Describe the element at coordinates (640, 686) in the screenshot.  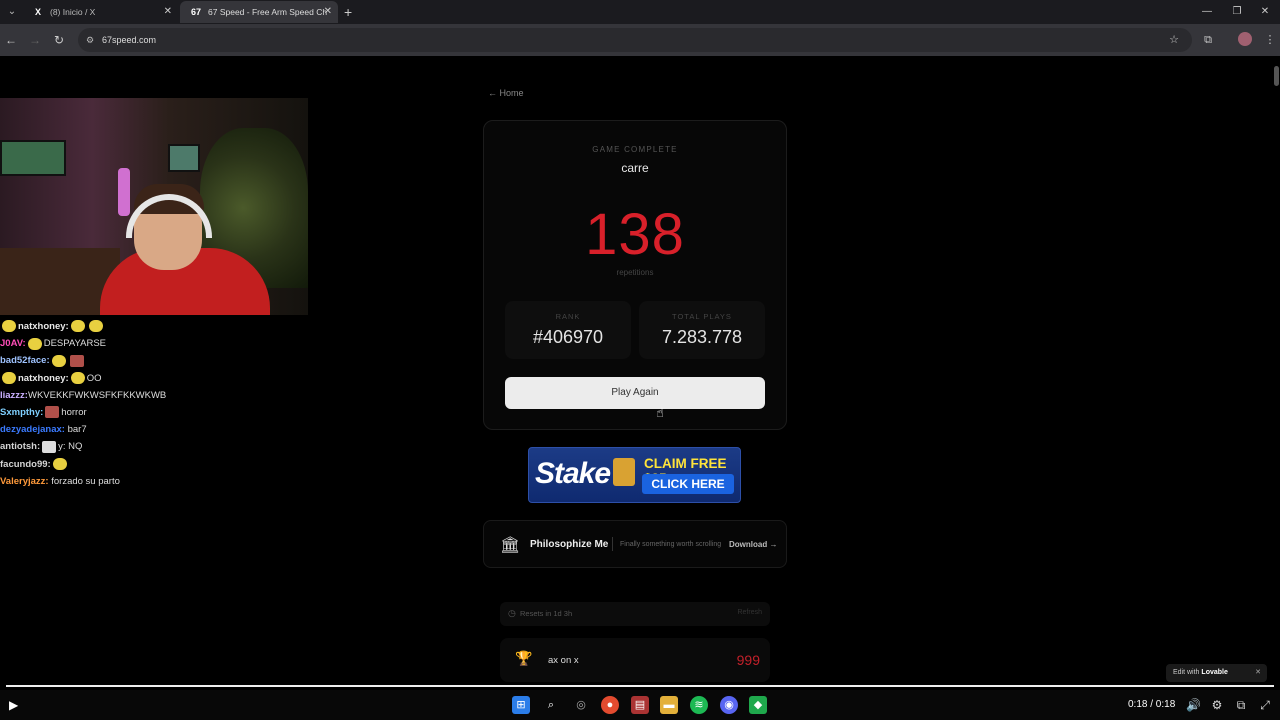
I see `video-progress-bar` at that location.